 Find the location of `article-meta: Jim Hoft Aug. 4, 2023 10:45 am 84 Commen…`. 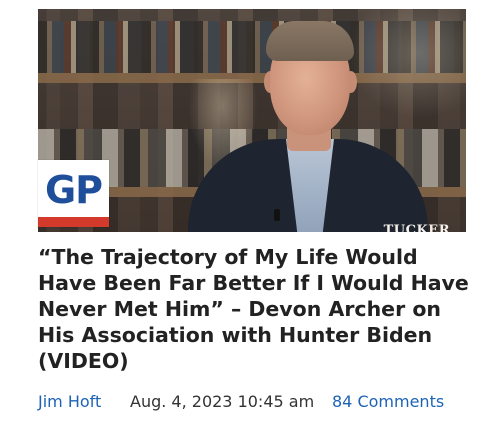

article-meta: Jim Hoft Aug. 4, 2023 10:45 am 84 Commen… is located at coordinates (258, 402).